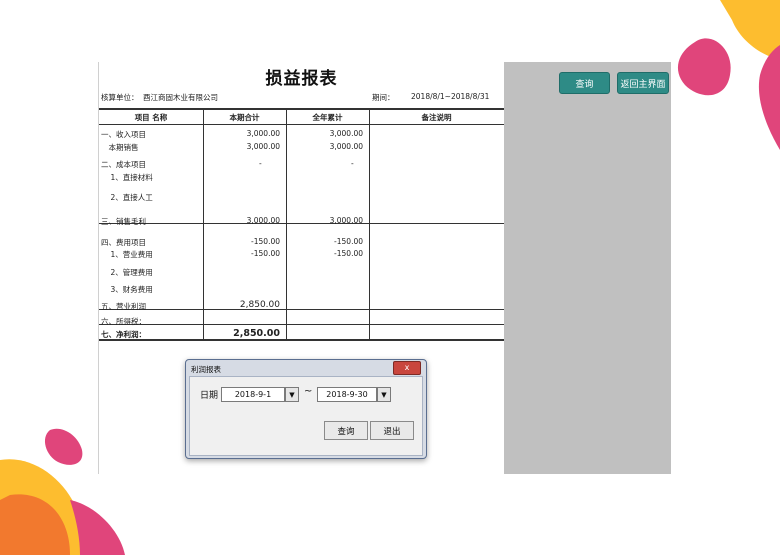  Describe the element at coordinates (392, 430) in the screenshot. I see `dialog-exit-button: 退出` at that location.